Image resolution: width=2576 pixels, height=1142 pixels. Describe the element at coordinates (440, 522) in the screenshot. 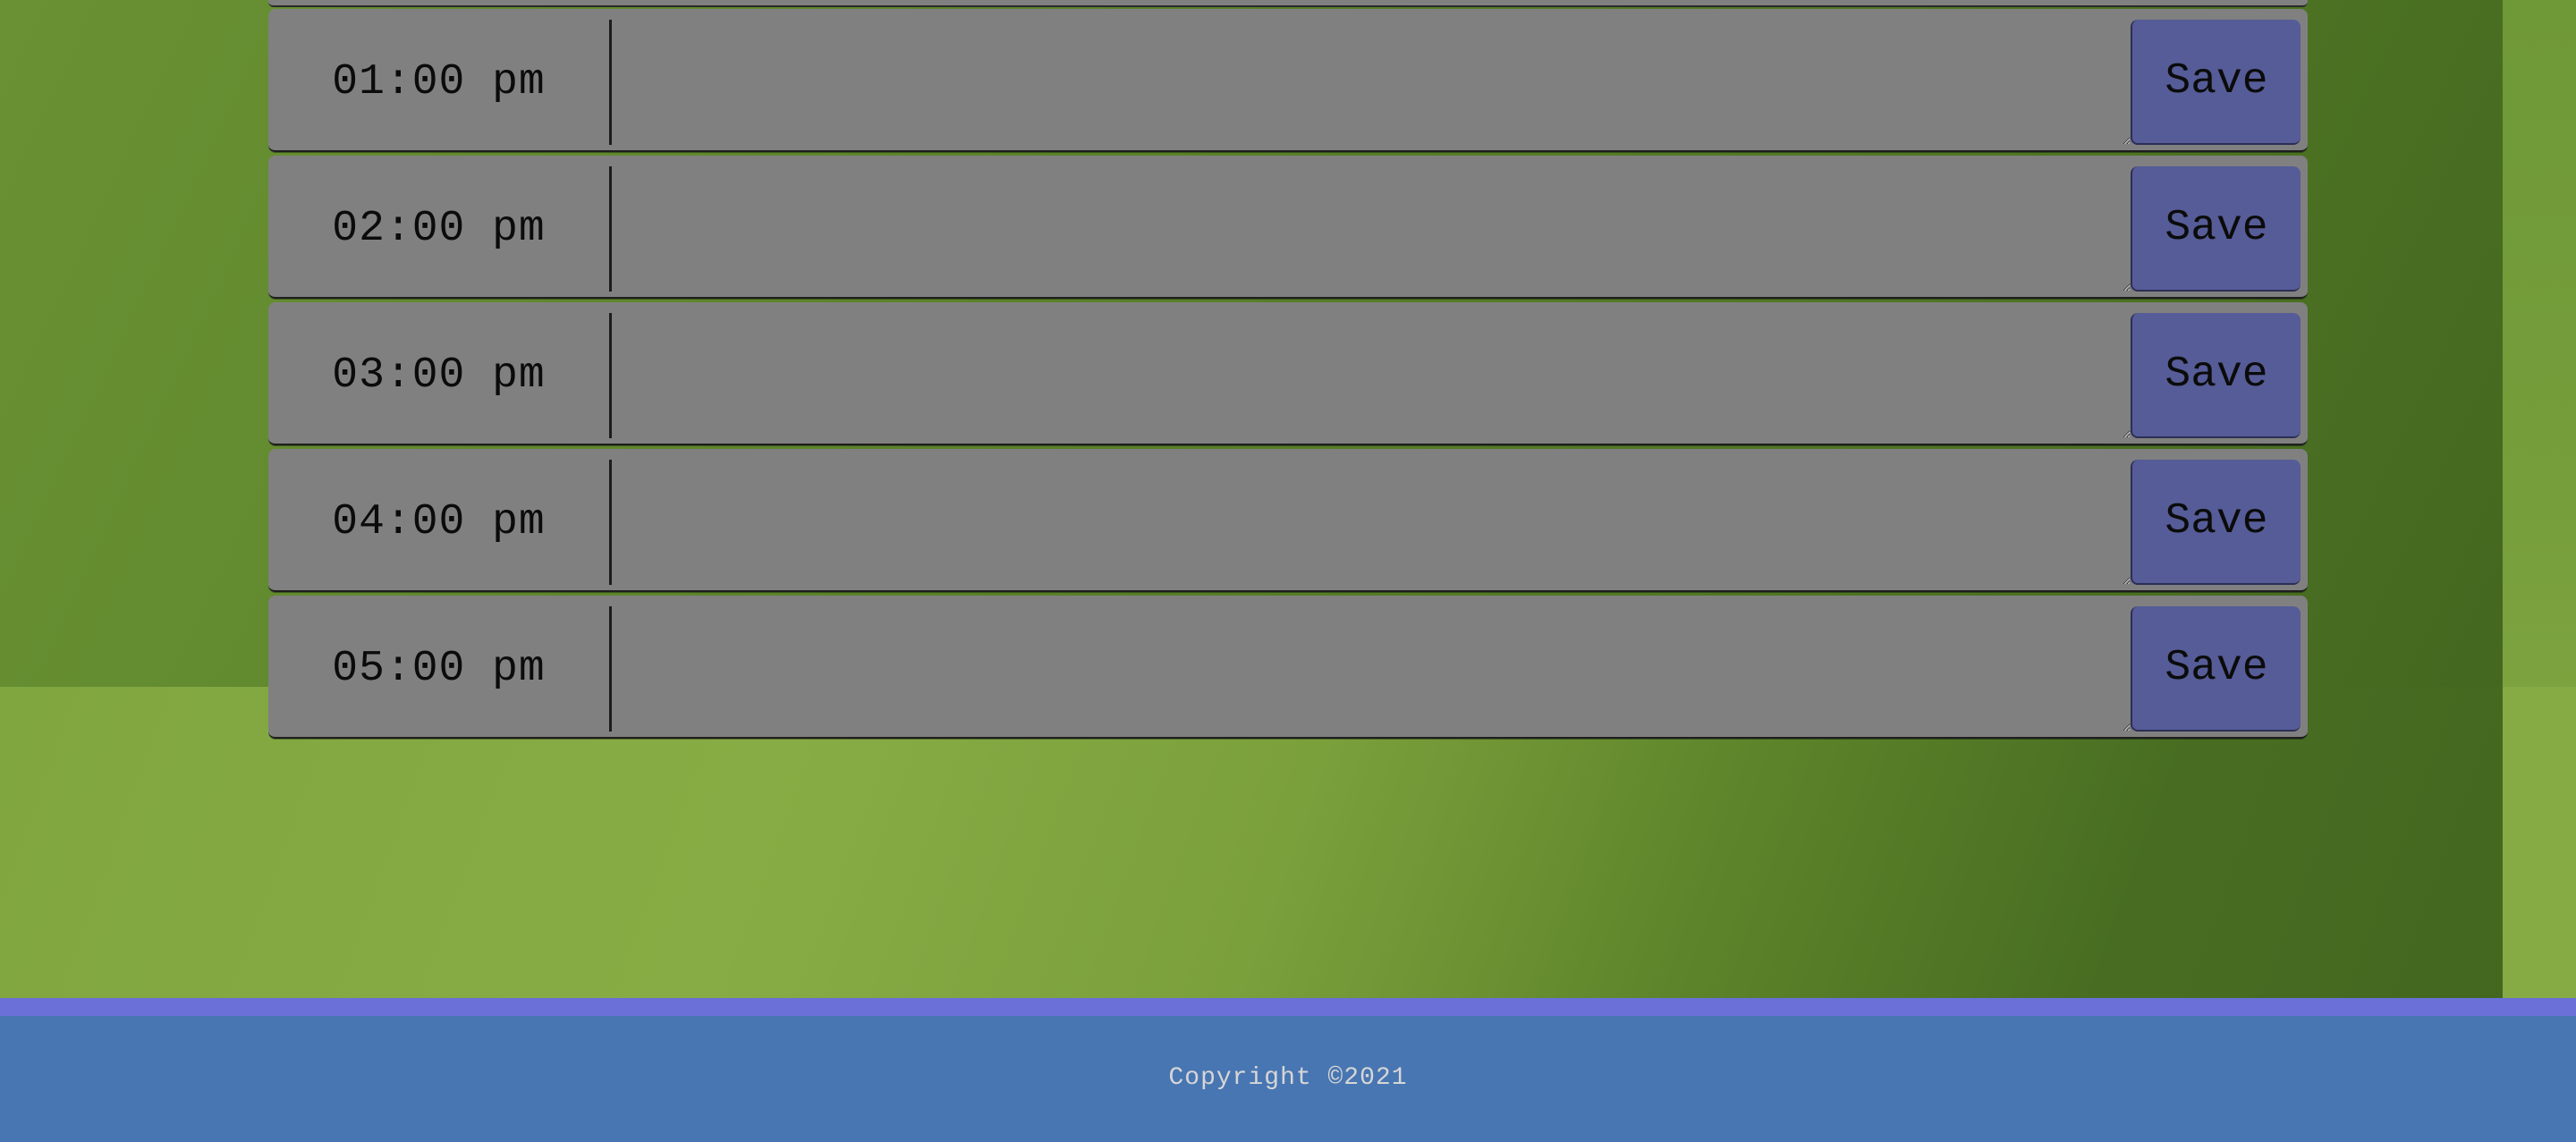

I see `hour-label: 04:00 pm` at that location.